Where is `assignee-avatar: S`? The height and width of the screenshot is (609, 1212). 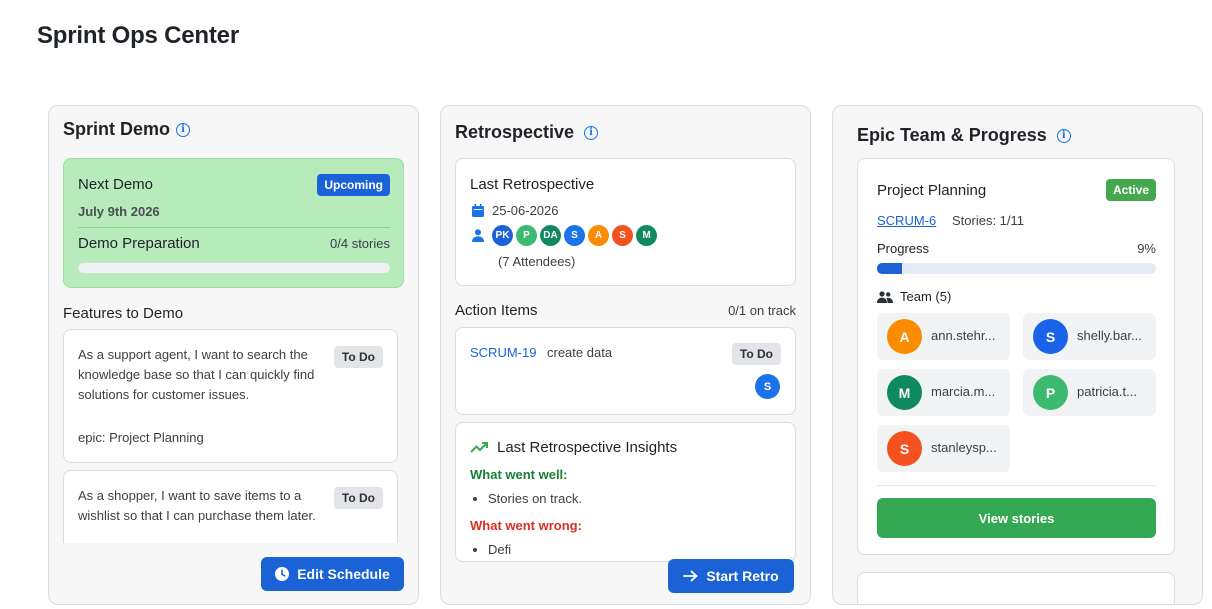 assignee-avatar: S is located at coordinates (767, 386).